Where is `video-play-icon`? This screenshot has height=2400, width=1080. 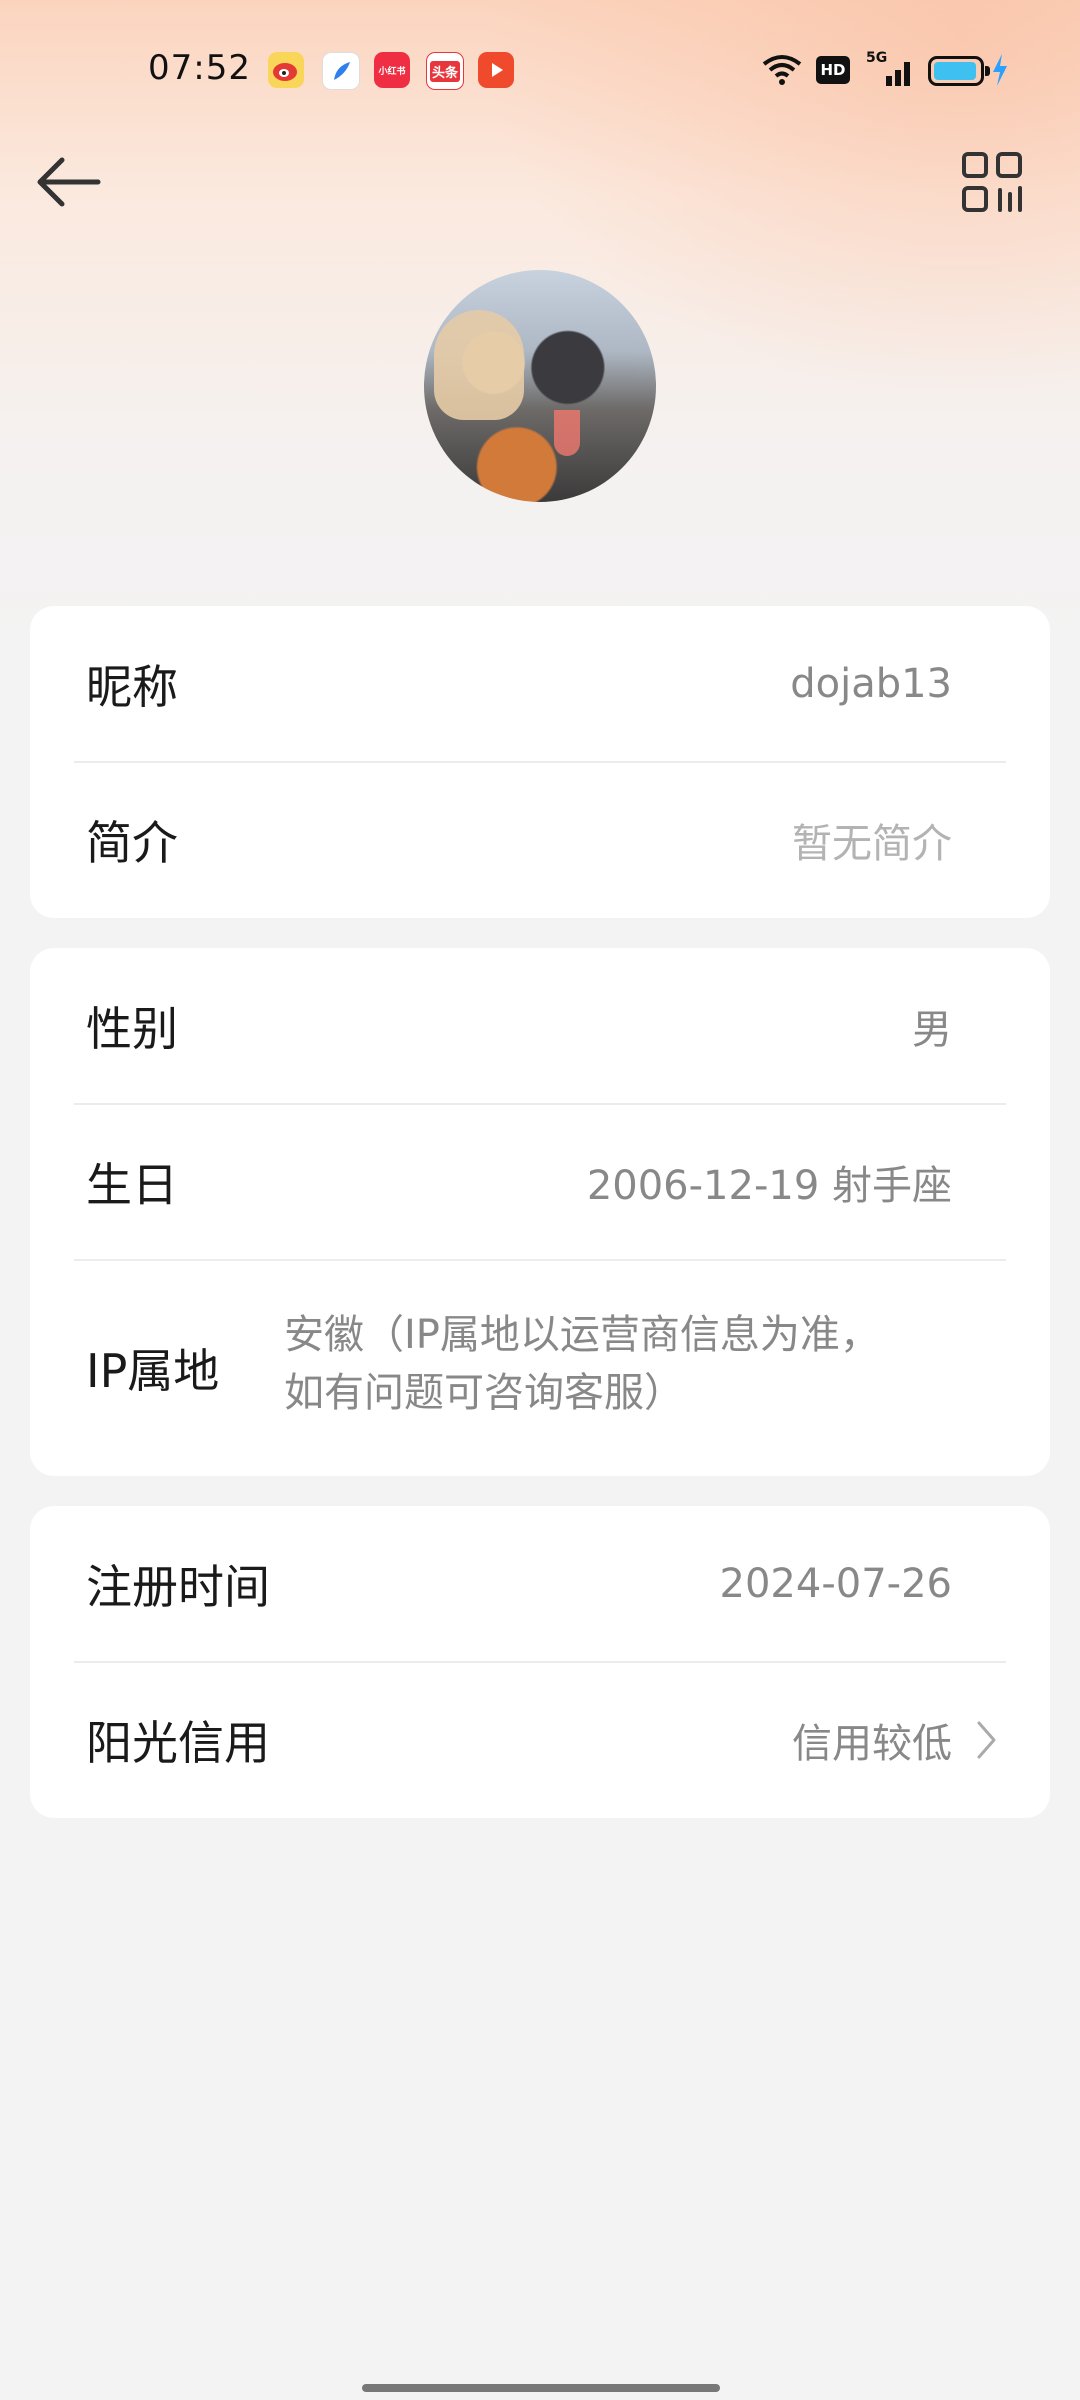 video-play-icon is located at coordinates (496, 70).